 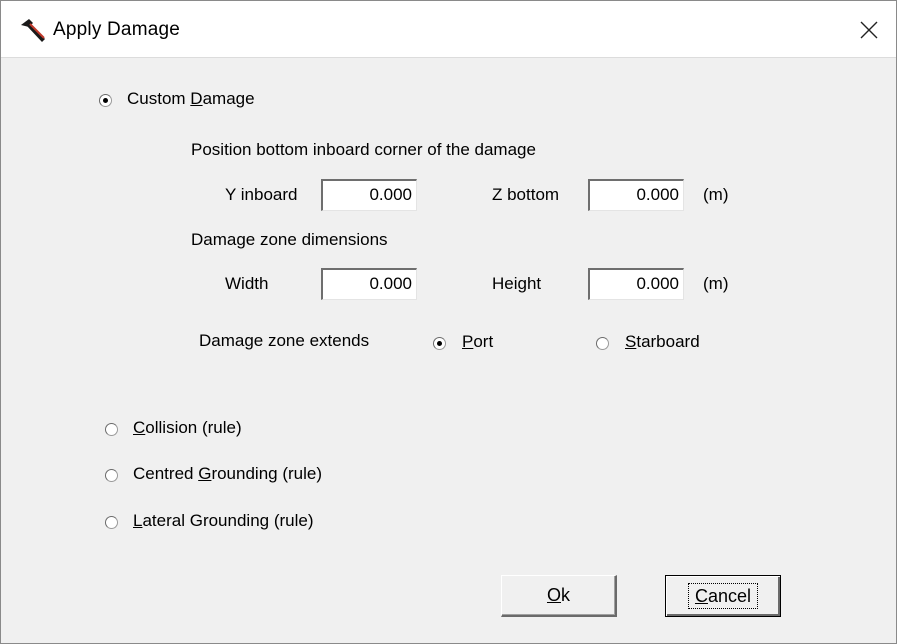 What do you see at coordinates (636, 195) in the screenshot?
I see `z-bottom-input: 0.000` at bounding box center [636, 195].